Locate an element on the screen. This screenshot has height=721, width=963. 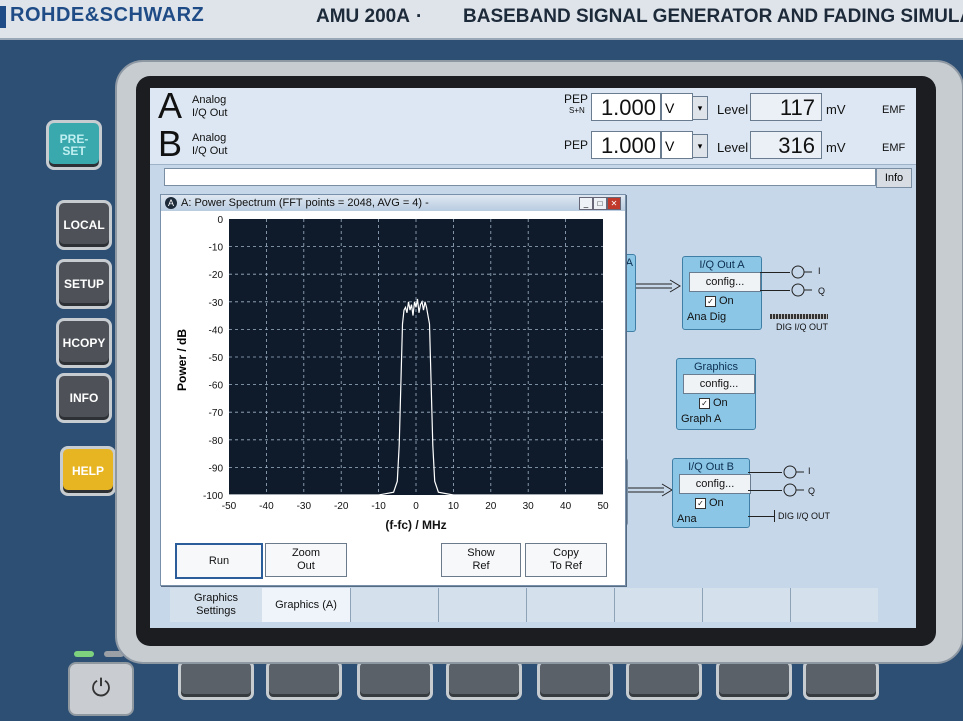
pep-unit-dropdown-b: ▾ is located at coordinates (700, 146).